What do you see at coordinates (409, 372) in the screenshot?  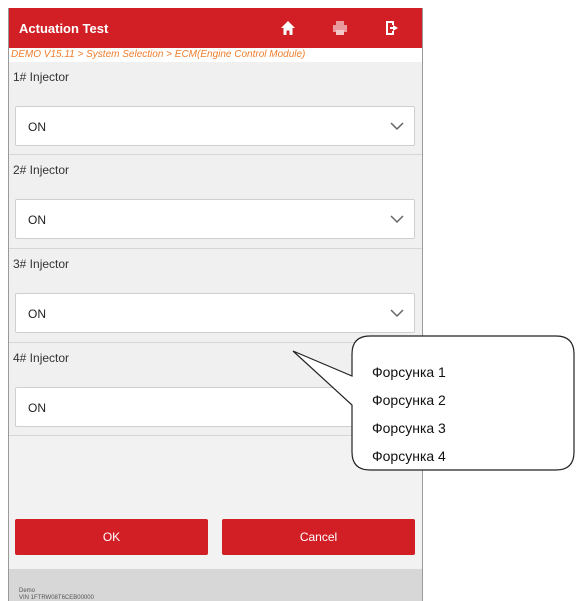 I see `callout-line-1: Форсунка 1` at bounding box center [409, 372].